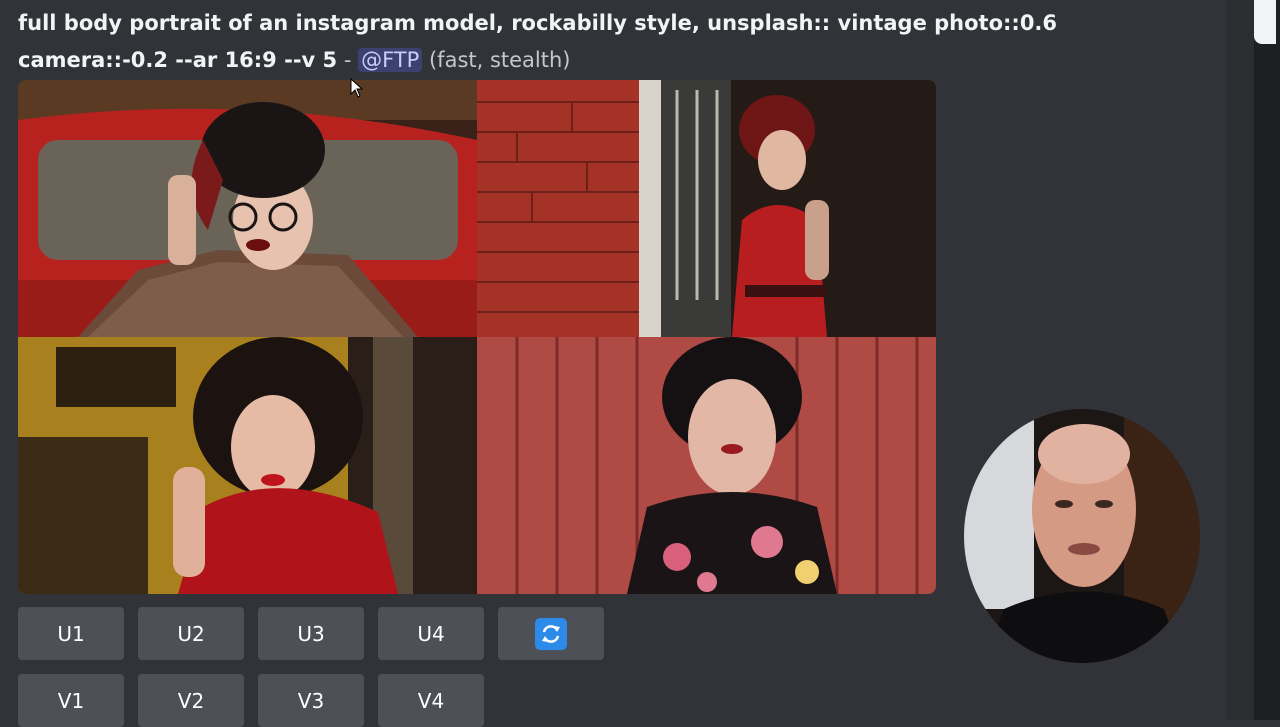 The width and height of the screenshot is (1280, 727). I want to click on upscale-button-4: U4, so click(431, 633).